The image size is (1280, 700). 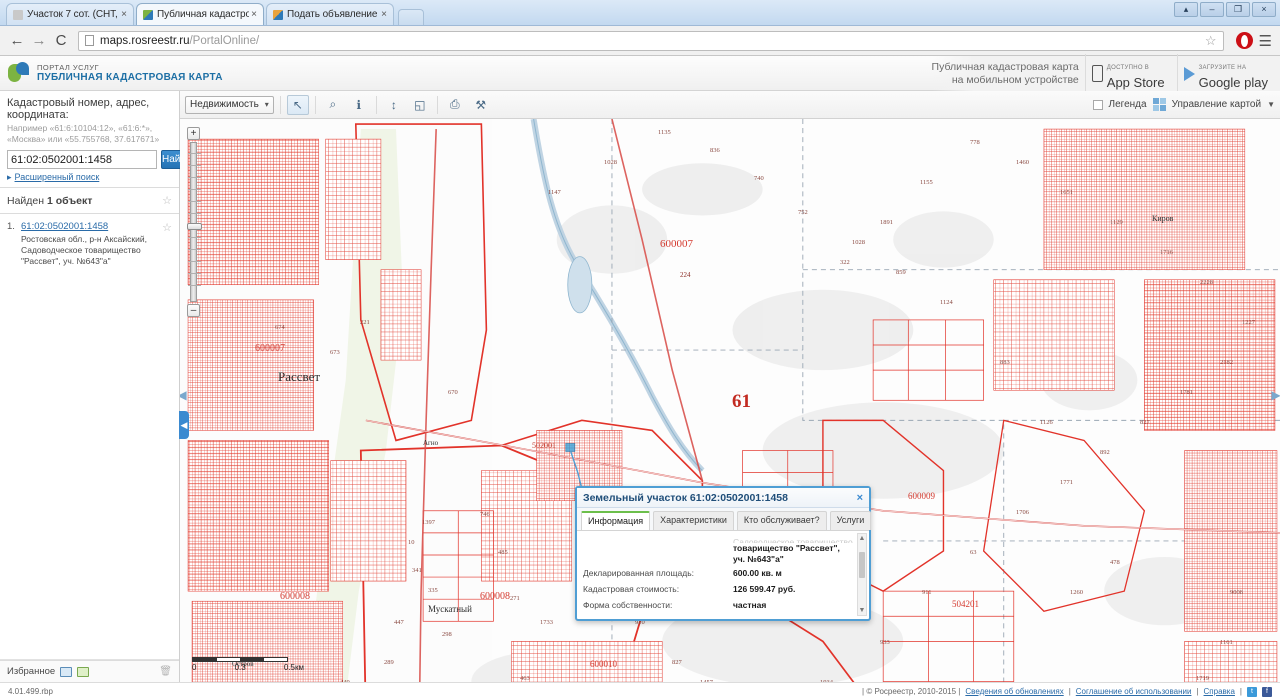 What do you see at coordinates (1216, 104) in the screenshot?
I see `map-manage-label: Управление картой` at bounding box center [1216, 104].